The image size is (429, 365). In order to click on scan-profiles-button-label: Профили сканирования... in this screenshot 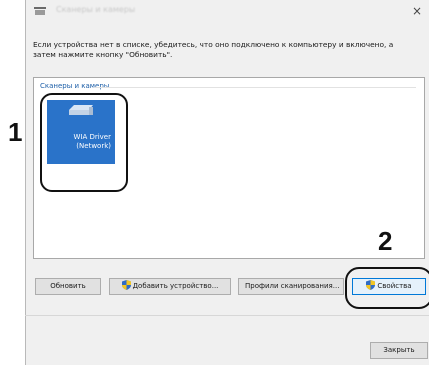, I will do `click(292, 286)`.